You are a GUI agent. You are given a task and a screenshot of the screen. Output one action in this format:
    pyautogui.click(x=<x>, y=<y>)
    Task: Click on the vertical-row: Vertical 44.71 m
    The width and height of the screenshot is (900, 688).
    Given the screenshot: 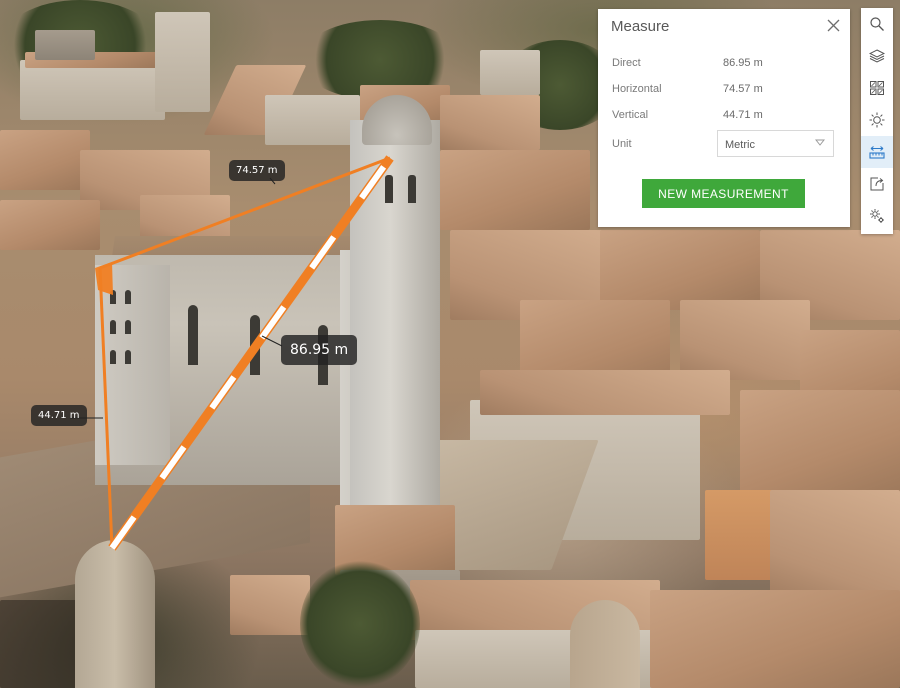 What is the action you would take?
    pyautogui.click(x=687, y=115)
    